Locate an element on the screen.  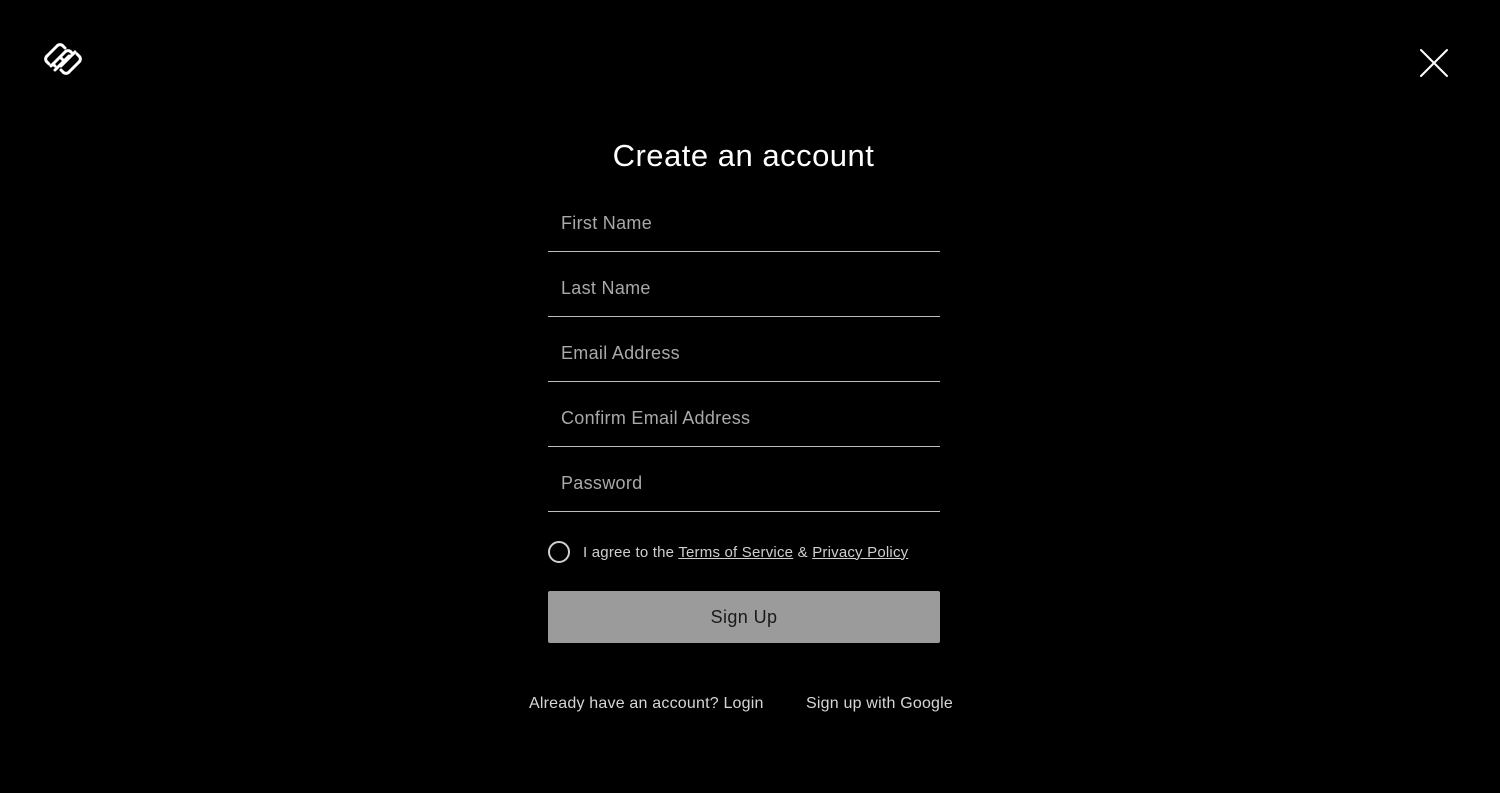
email-field-wrapper is located at coordinates (744, 354).